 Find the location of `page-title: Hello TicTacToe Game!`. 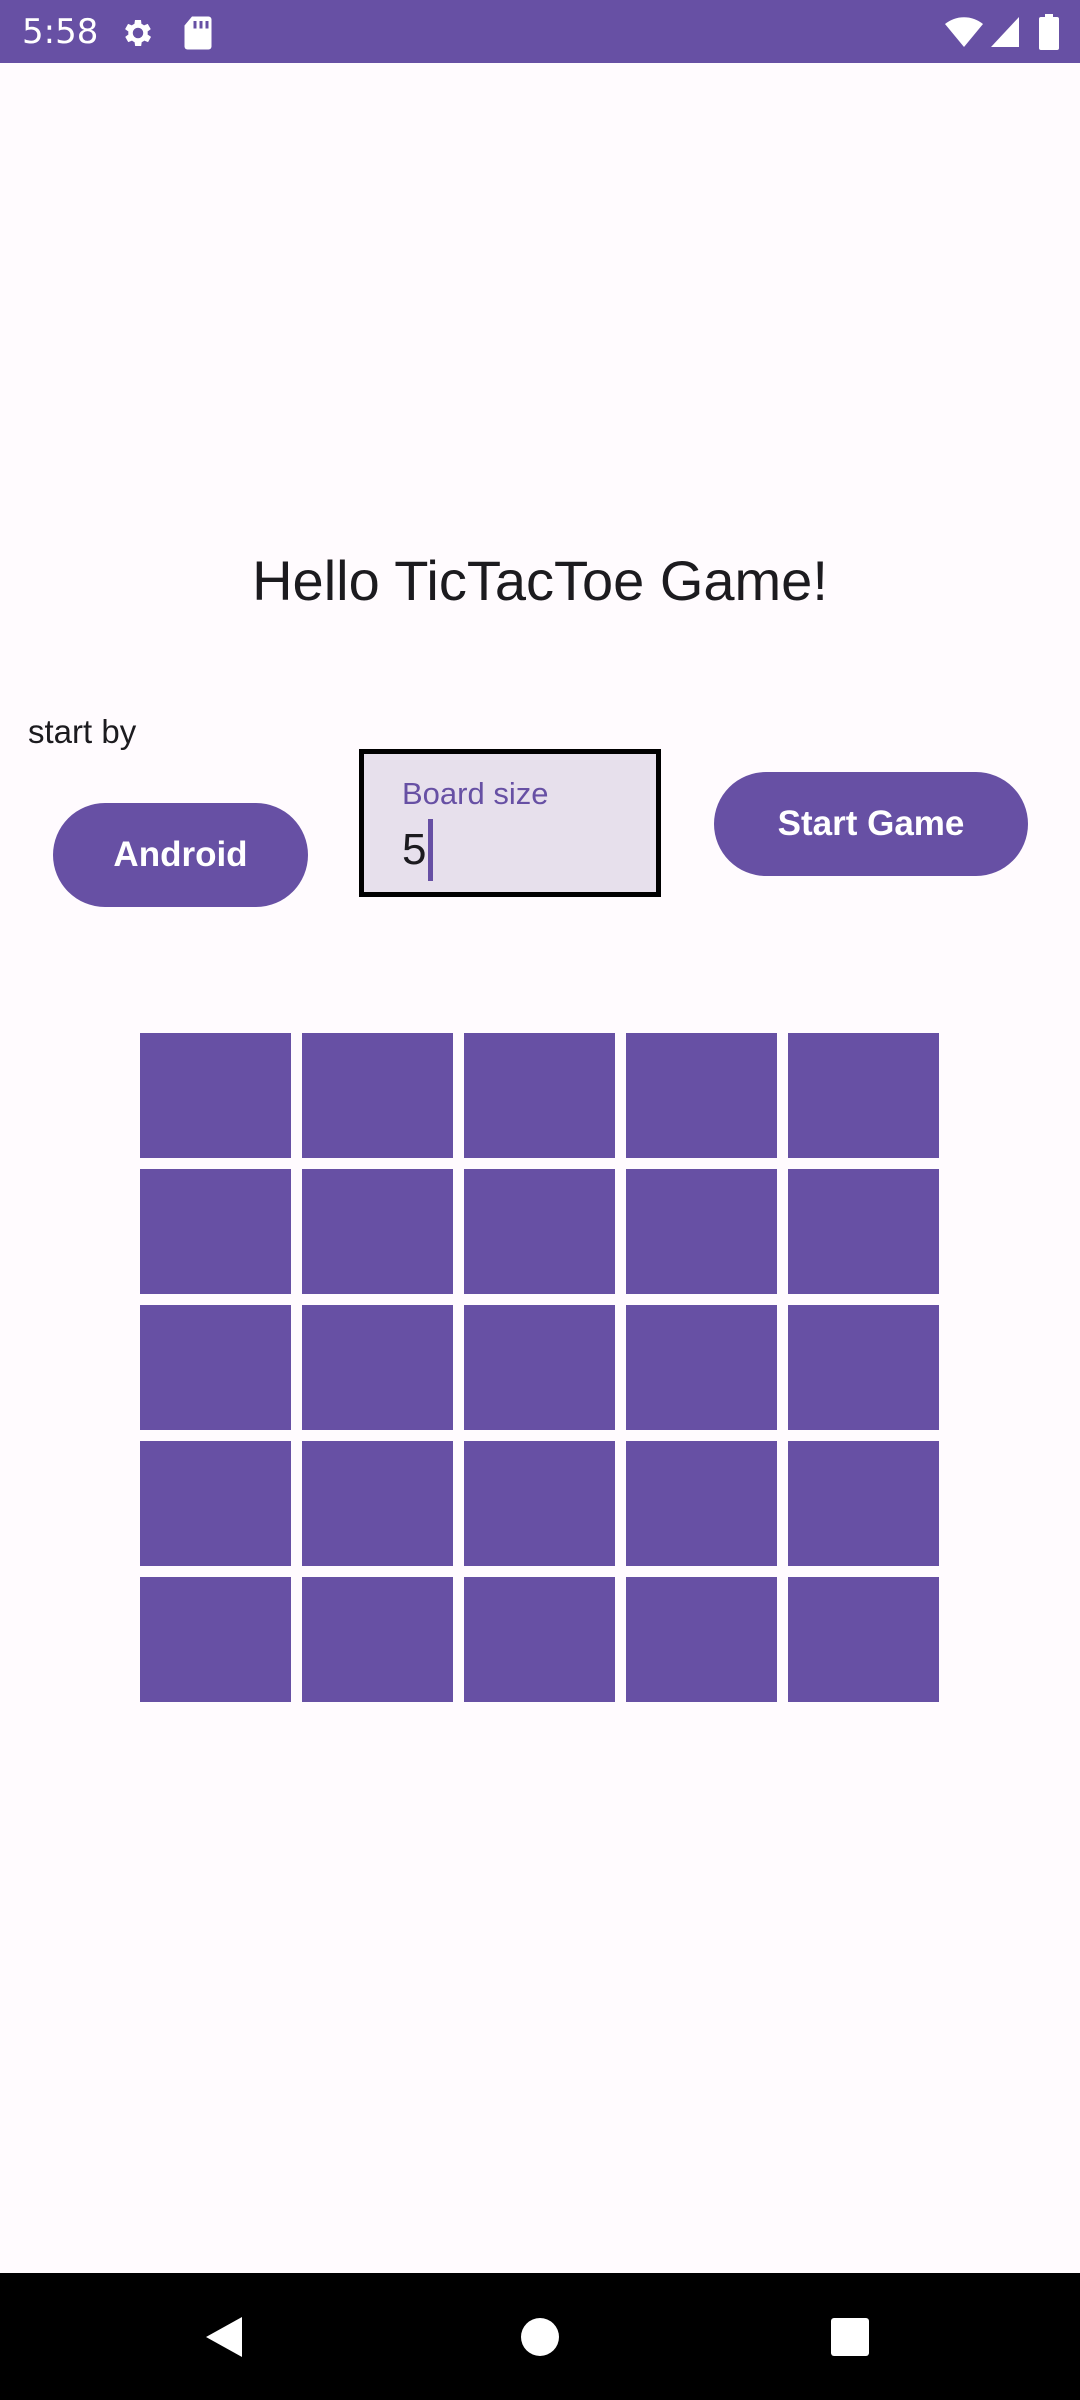

page-title: Hello TicTacToe Game! is located at coordinates (540, 580).